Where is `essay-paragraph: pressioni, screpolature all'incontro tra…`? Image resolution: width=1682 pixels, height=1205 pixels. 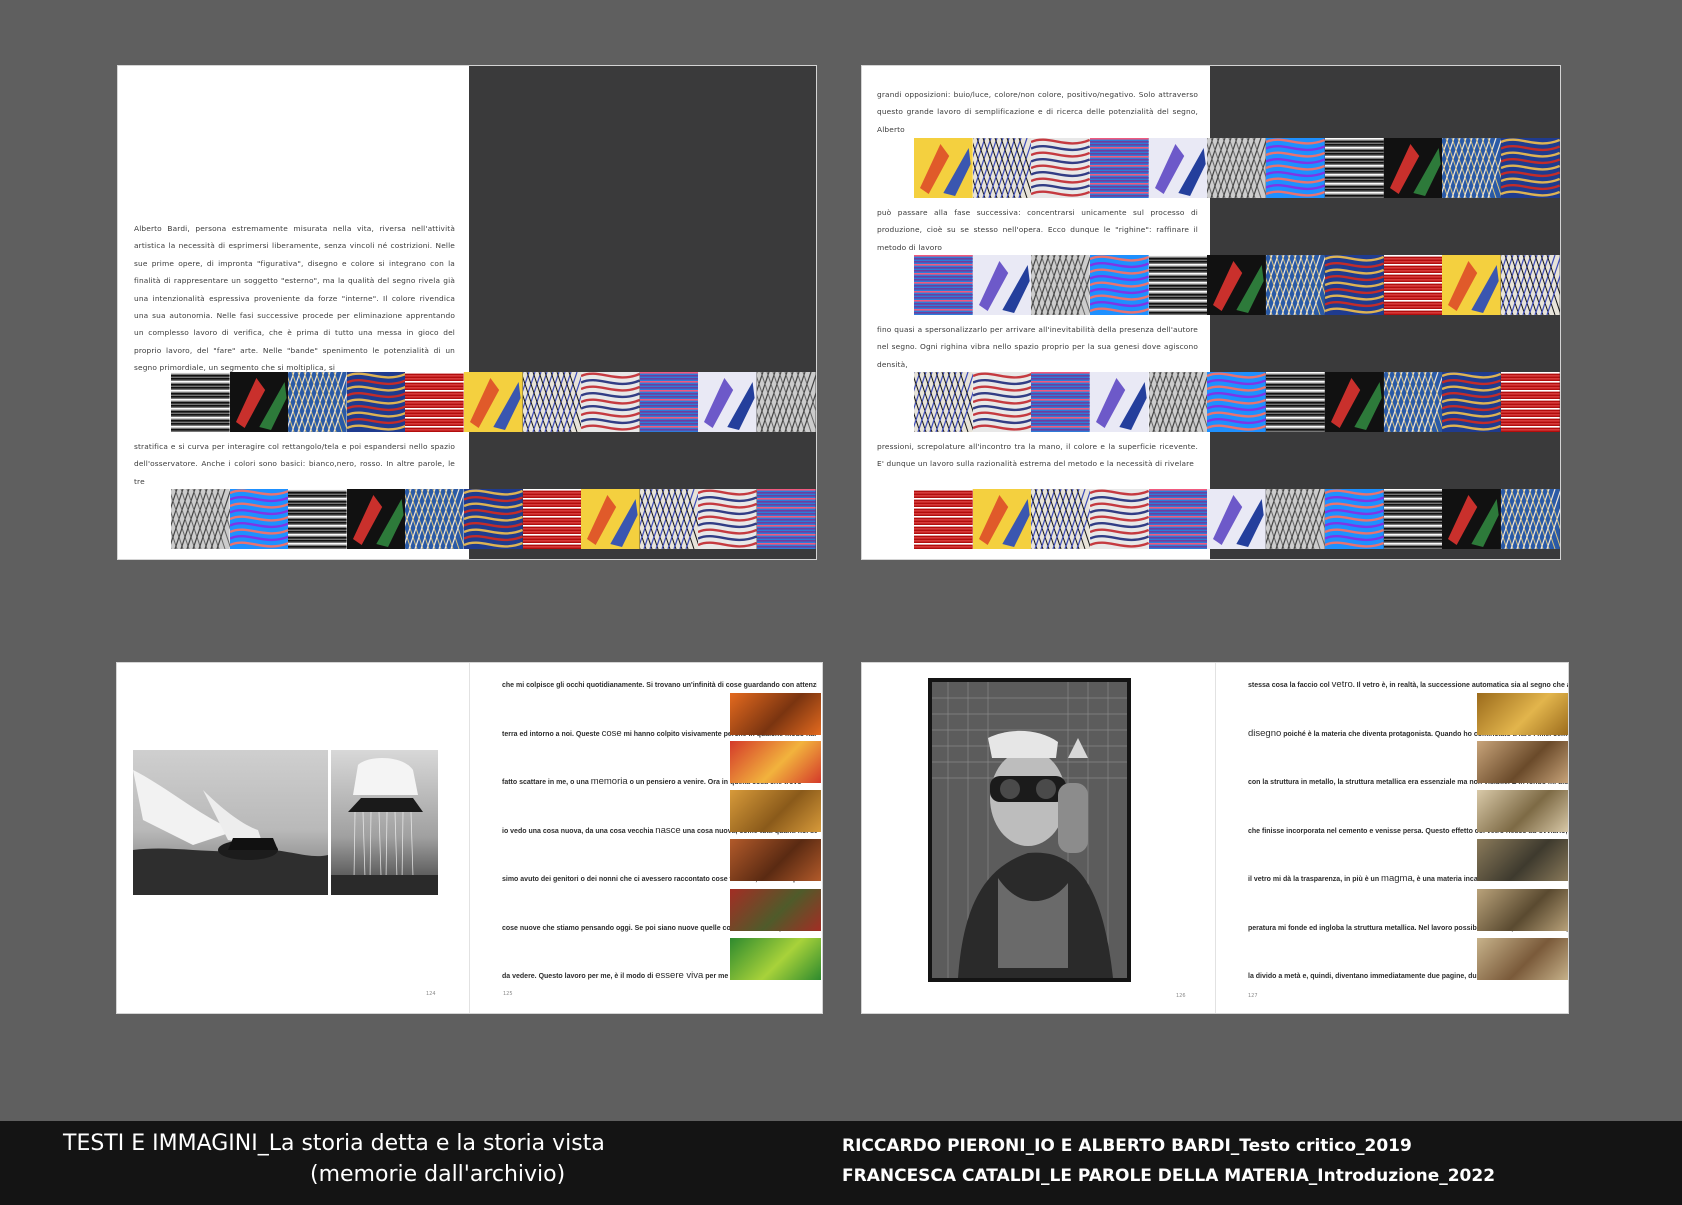 essay-paragraph: pressioni, screpolature all'incontro tra… is located at coordinates (1037, 455).